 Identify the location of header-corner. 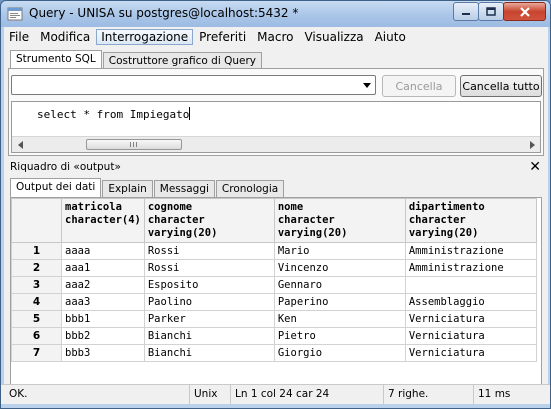
(36, 220).